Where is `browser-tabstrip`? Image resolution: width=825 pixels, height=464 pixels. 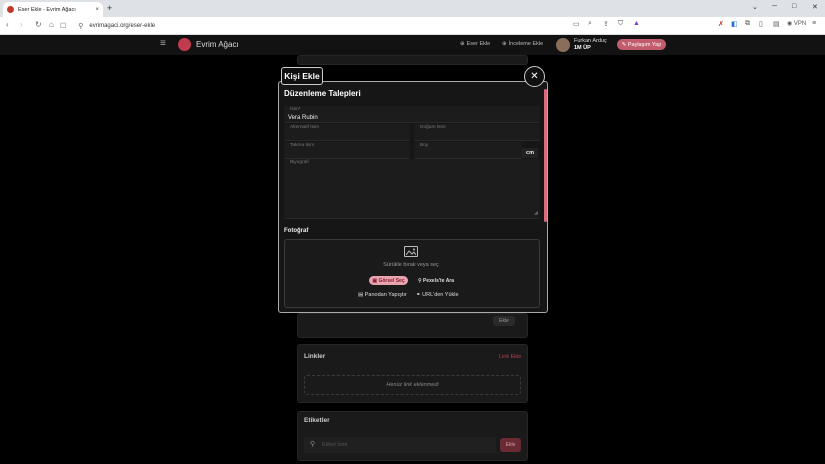
browser-tabstrip is located at coordinates (412, 8).